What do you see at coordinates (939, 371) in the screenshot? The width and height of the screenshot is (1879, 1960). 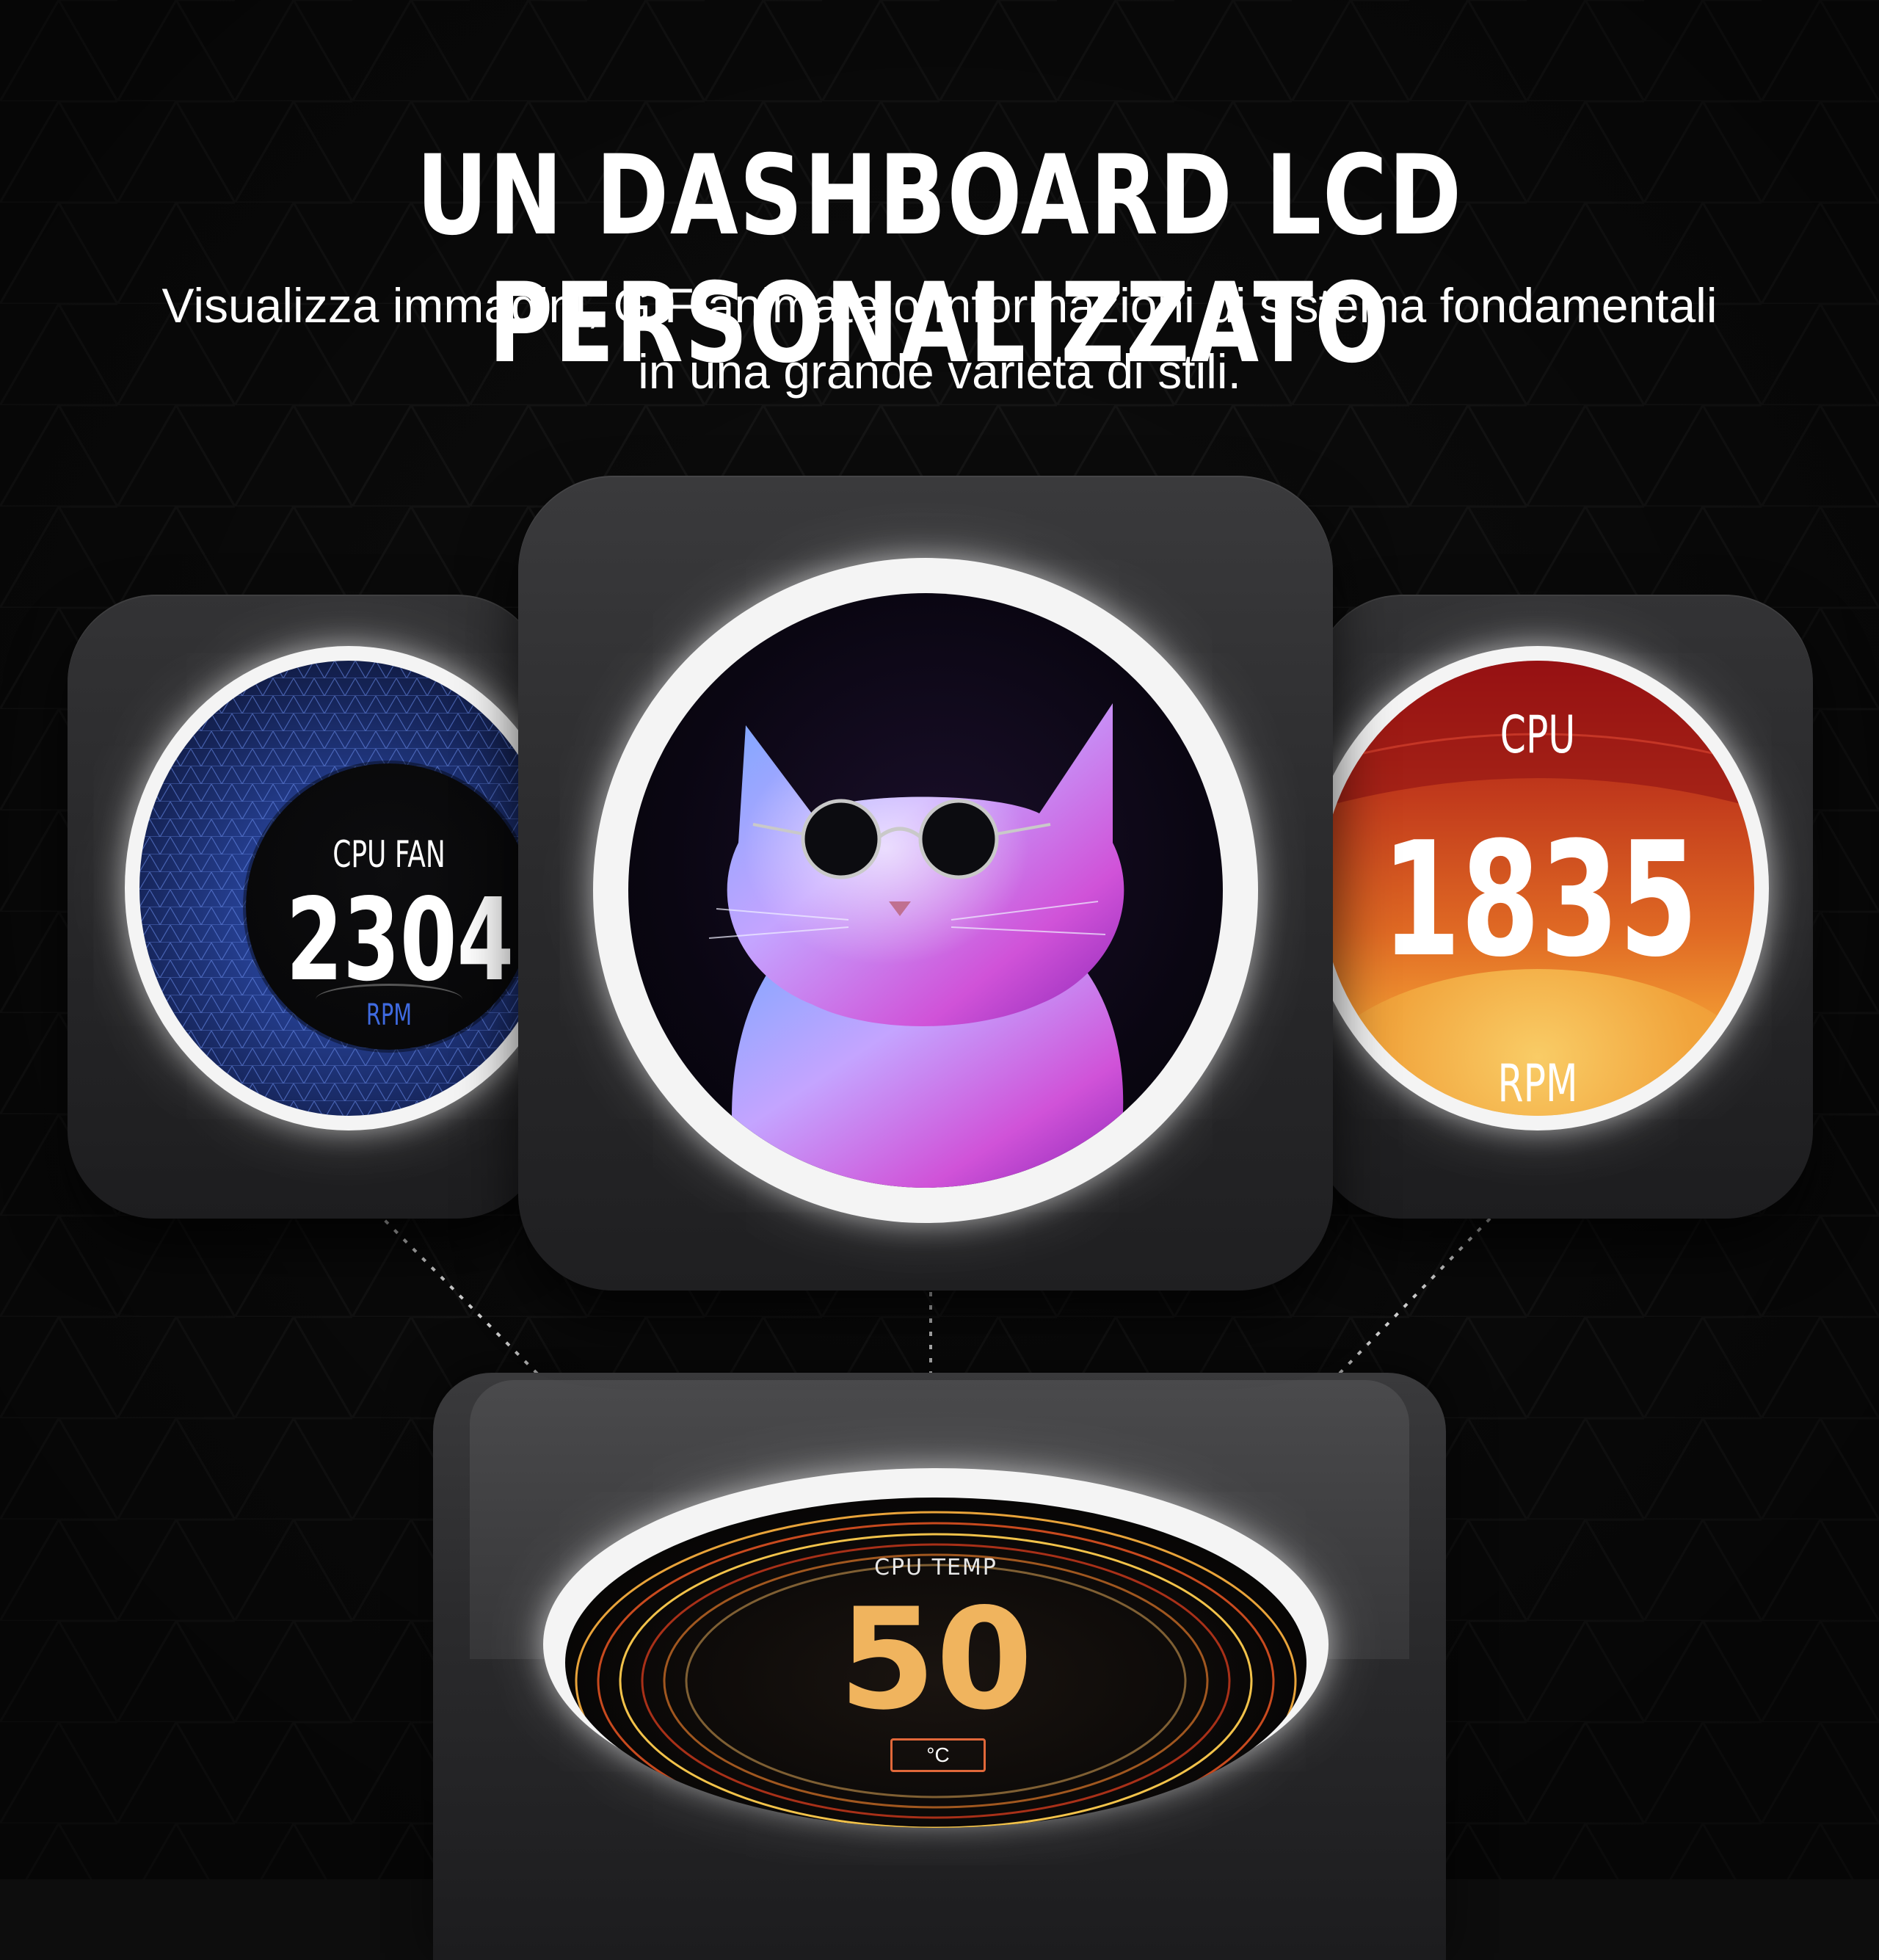 I see `subtitle-line-2: in una grande varietà di stili.` at bounding box center [939, 371].